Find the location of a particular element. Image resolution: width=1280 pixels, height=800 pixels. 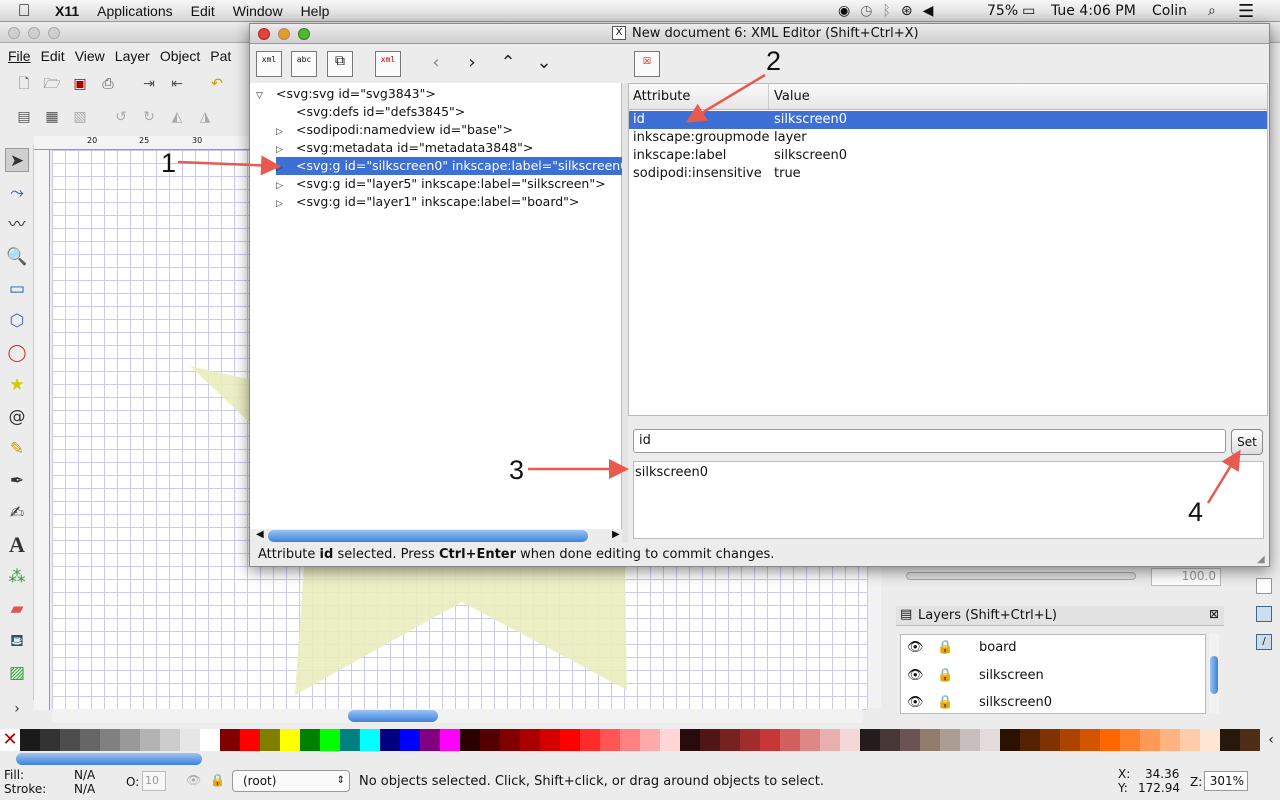

tree-node: <svg:defs id="defs3845"> is located at coordinates (449, 112).